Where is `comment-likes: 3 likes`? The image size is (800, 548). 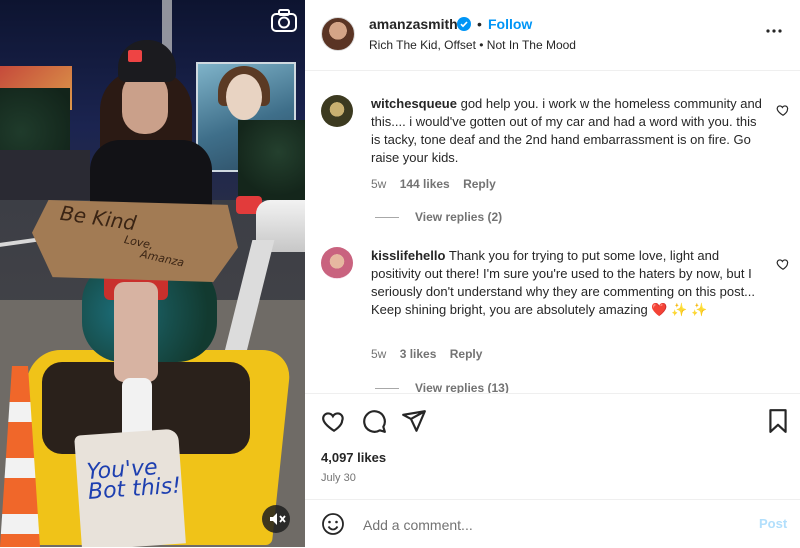 comment-likes: 3 likes is located at coordinates (418, 354).